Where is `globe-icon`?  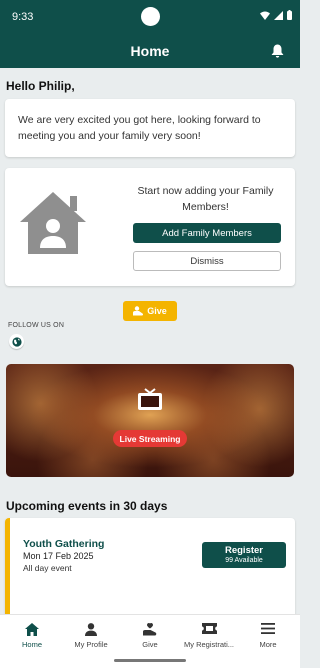
globe-icon is located at coordinates (16, 341).